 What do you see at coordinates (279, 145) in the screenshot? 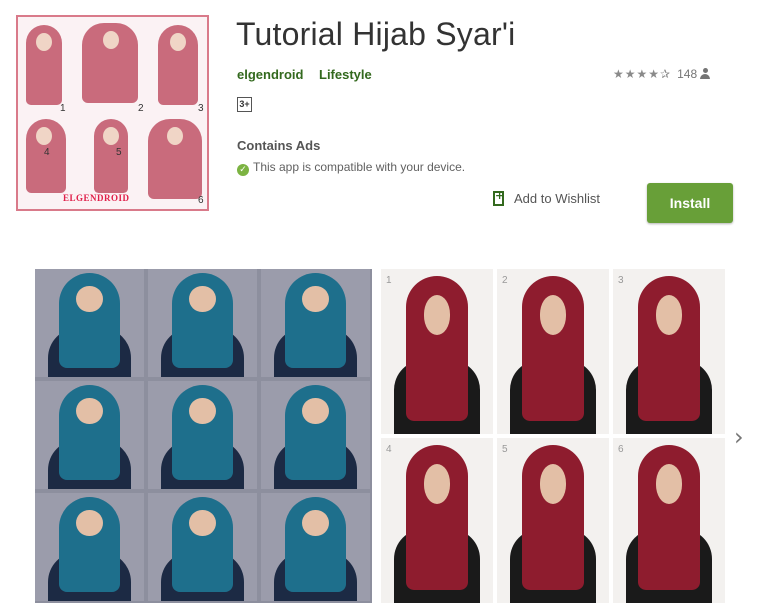
I see `contains-ads-label: Contains Ads` at bounding box center [279, 145].